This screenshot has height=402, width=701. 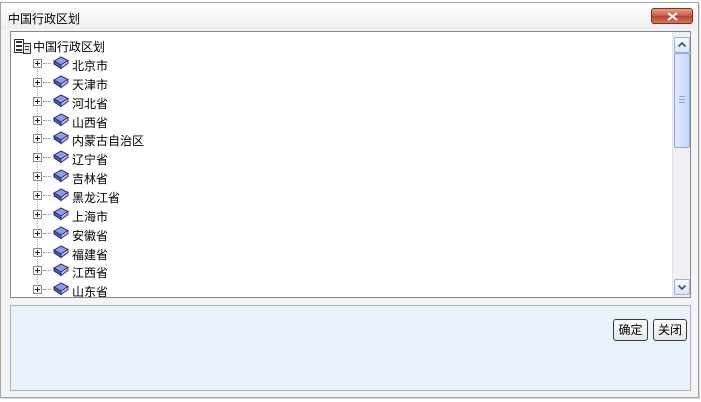 I want to click on close-icon, so click(x=672, y=16).